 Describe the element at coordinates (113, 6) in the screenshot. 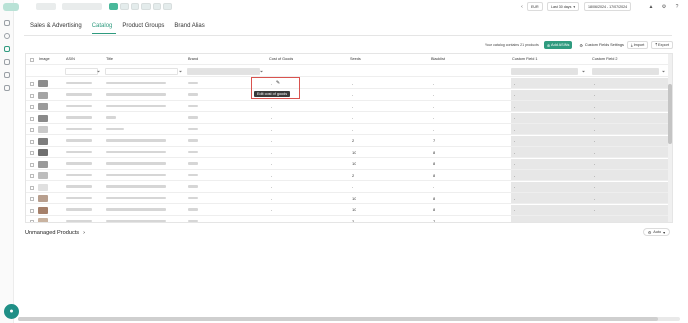

I see `filter-chip-active` at that location.